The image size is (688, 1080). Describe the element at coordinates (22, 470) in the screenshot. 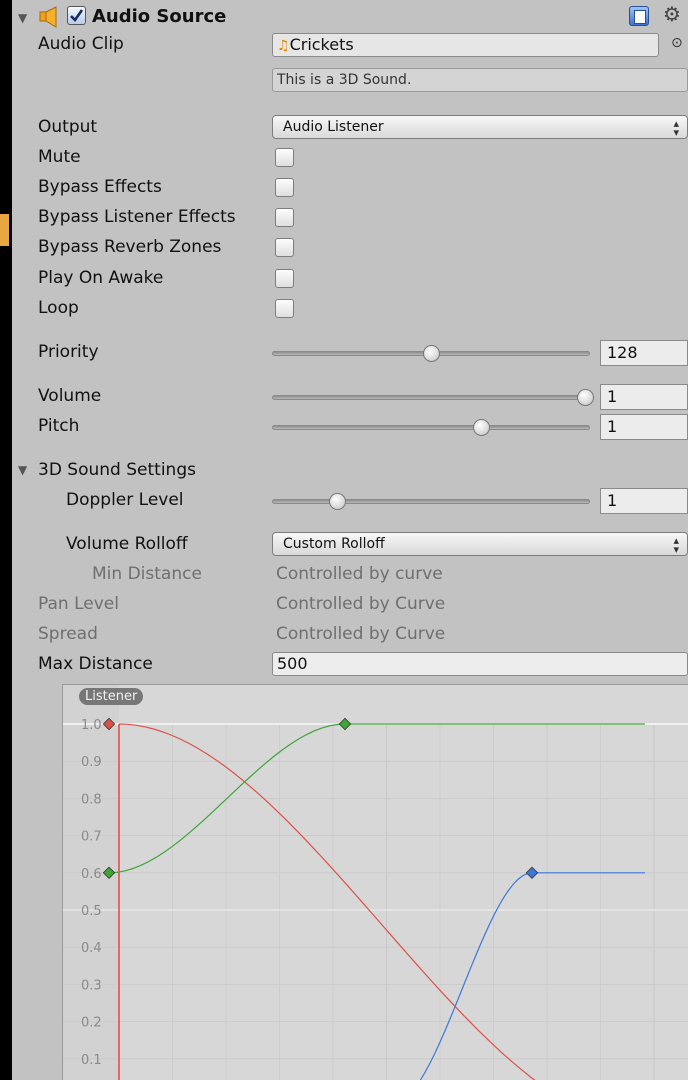

I see `3d-settings-foldout-icon: ▼` at that location.